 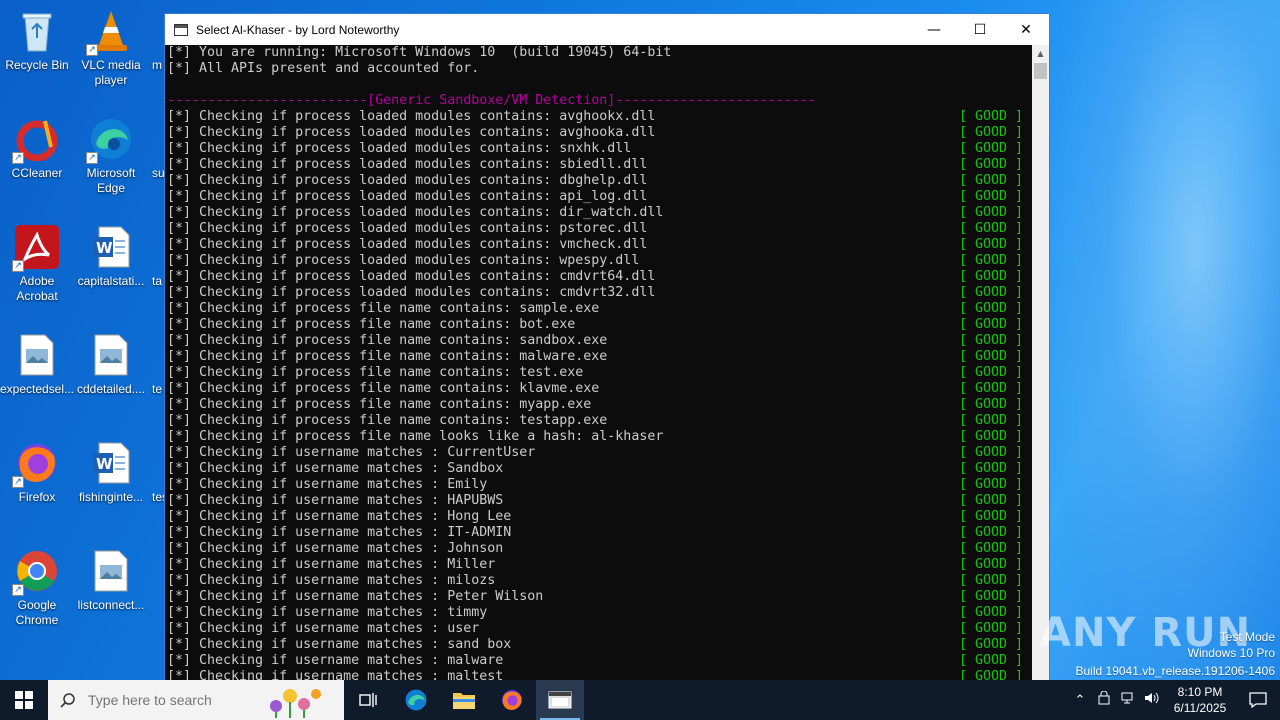 I want to click on desktop-icon-edge: ↗ Microsoft Edge, so click(x=111, y=156).